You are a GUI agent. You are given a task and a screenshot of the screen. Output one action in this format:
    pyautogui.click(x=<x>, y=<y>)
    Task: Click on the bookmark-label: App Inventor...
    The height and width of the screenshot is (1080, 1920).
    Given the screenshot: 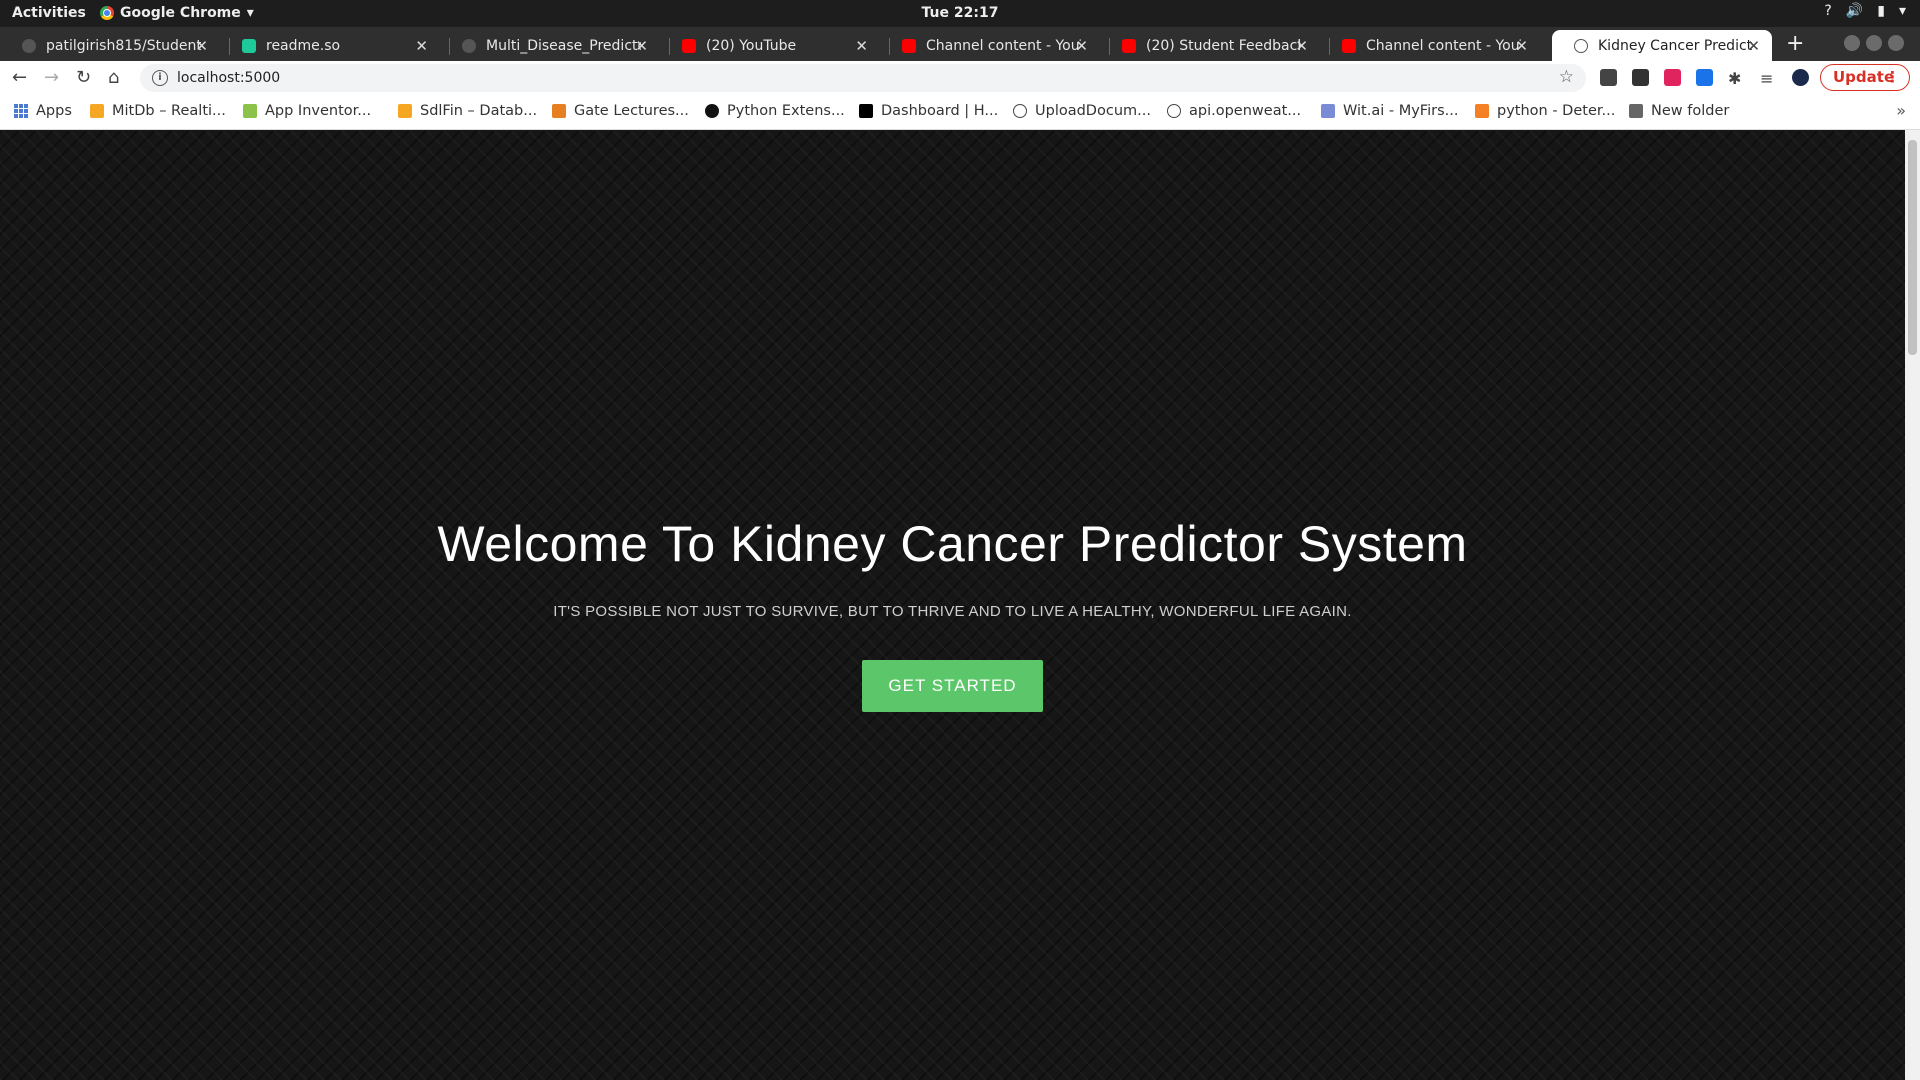 What is the action you would take?
    pyautogui.click(x=318, y=111)
    